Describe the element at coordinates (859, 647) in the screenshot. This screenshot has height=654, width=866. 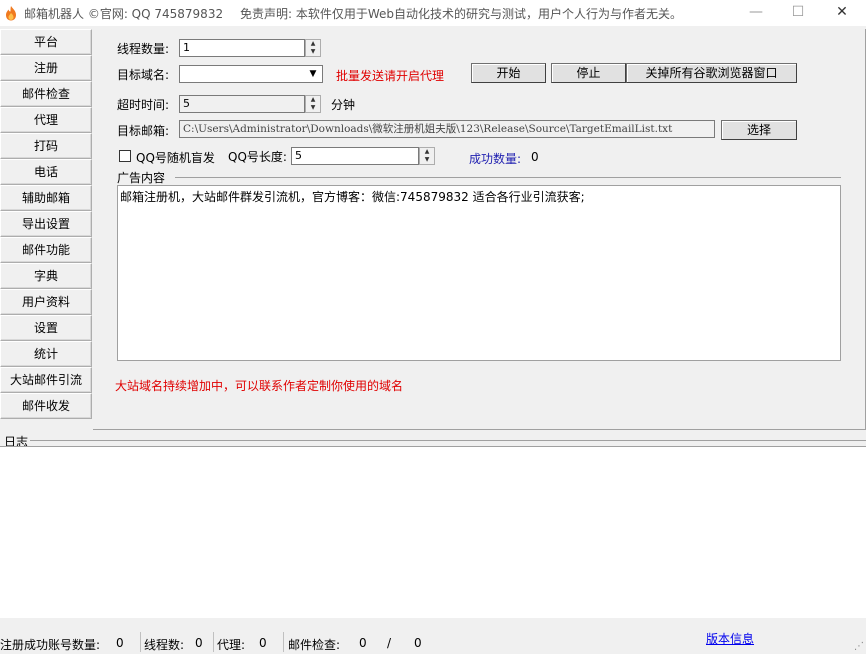
I see `resize-grip-icon: ⋰` at that location.